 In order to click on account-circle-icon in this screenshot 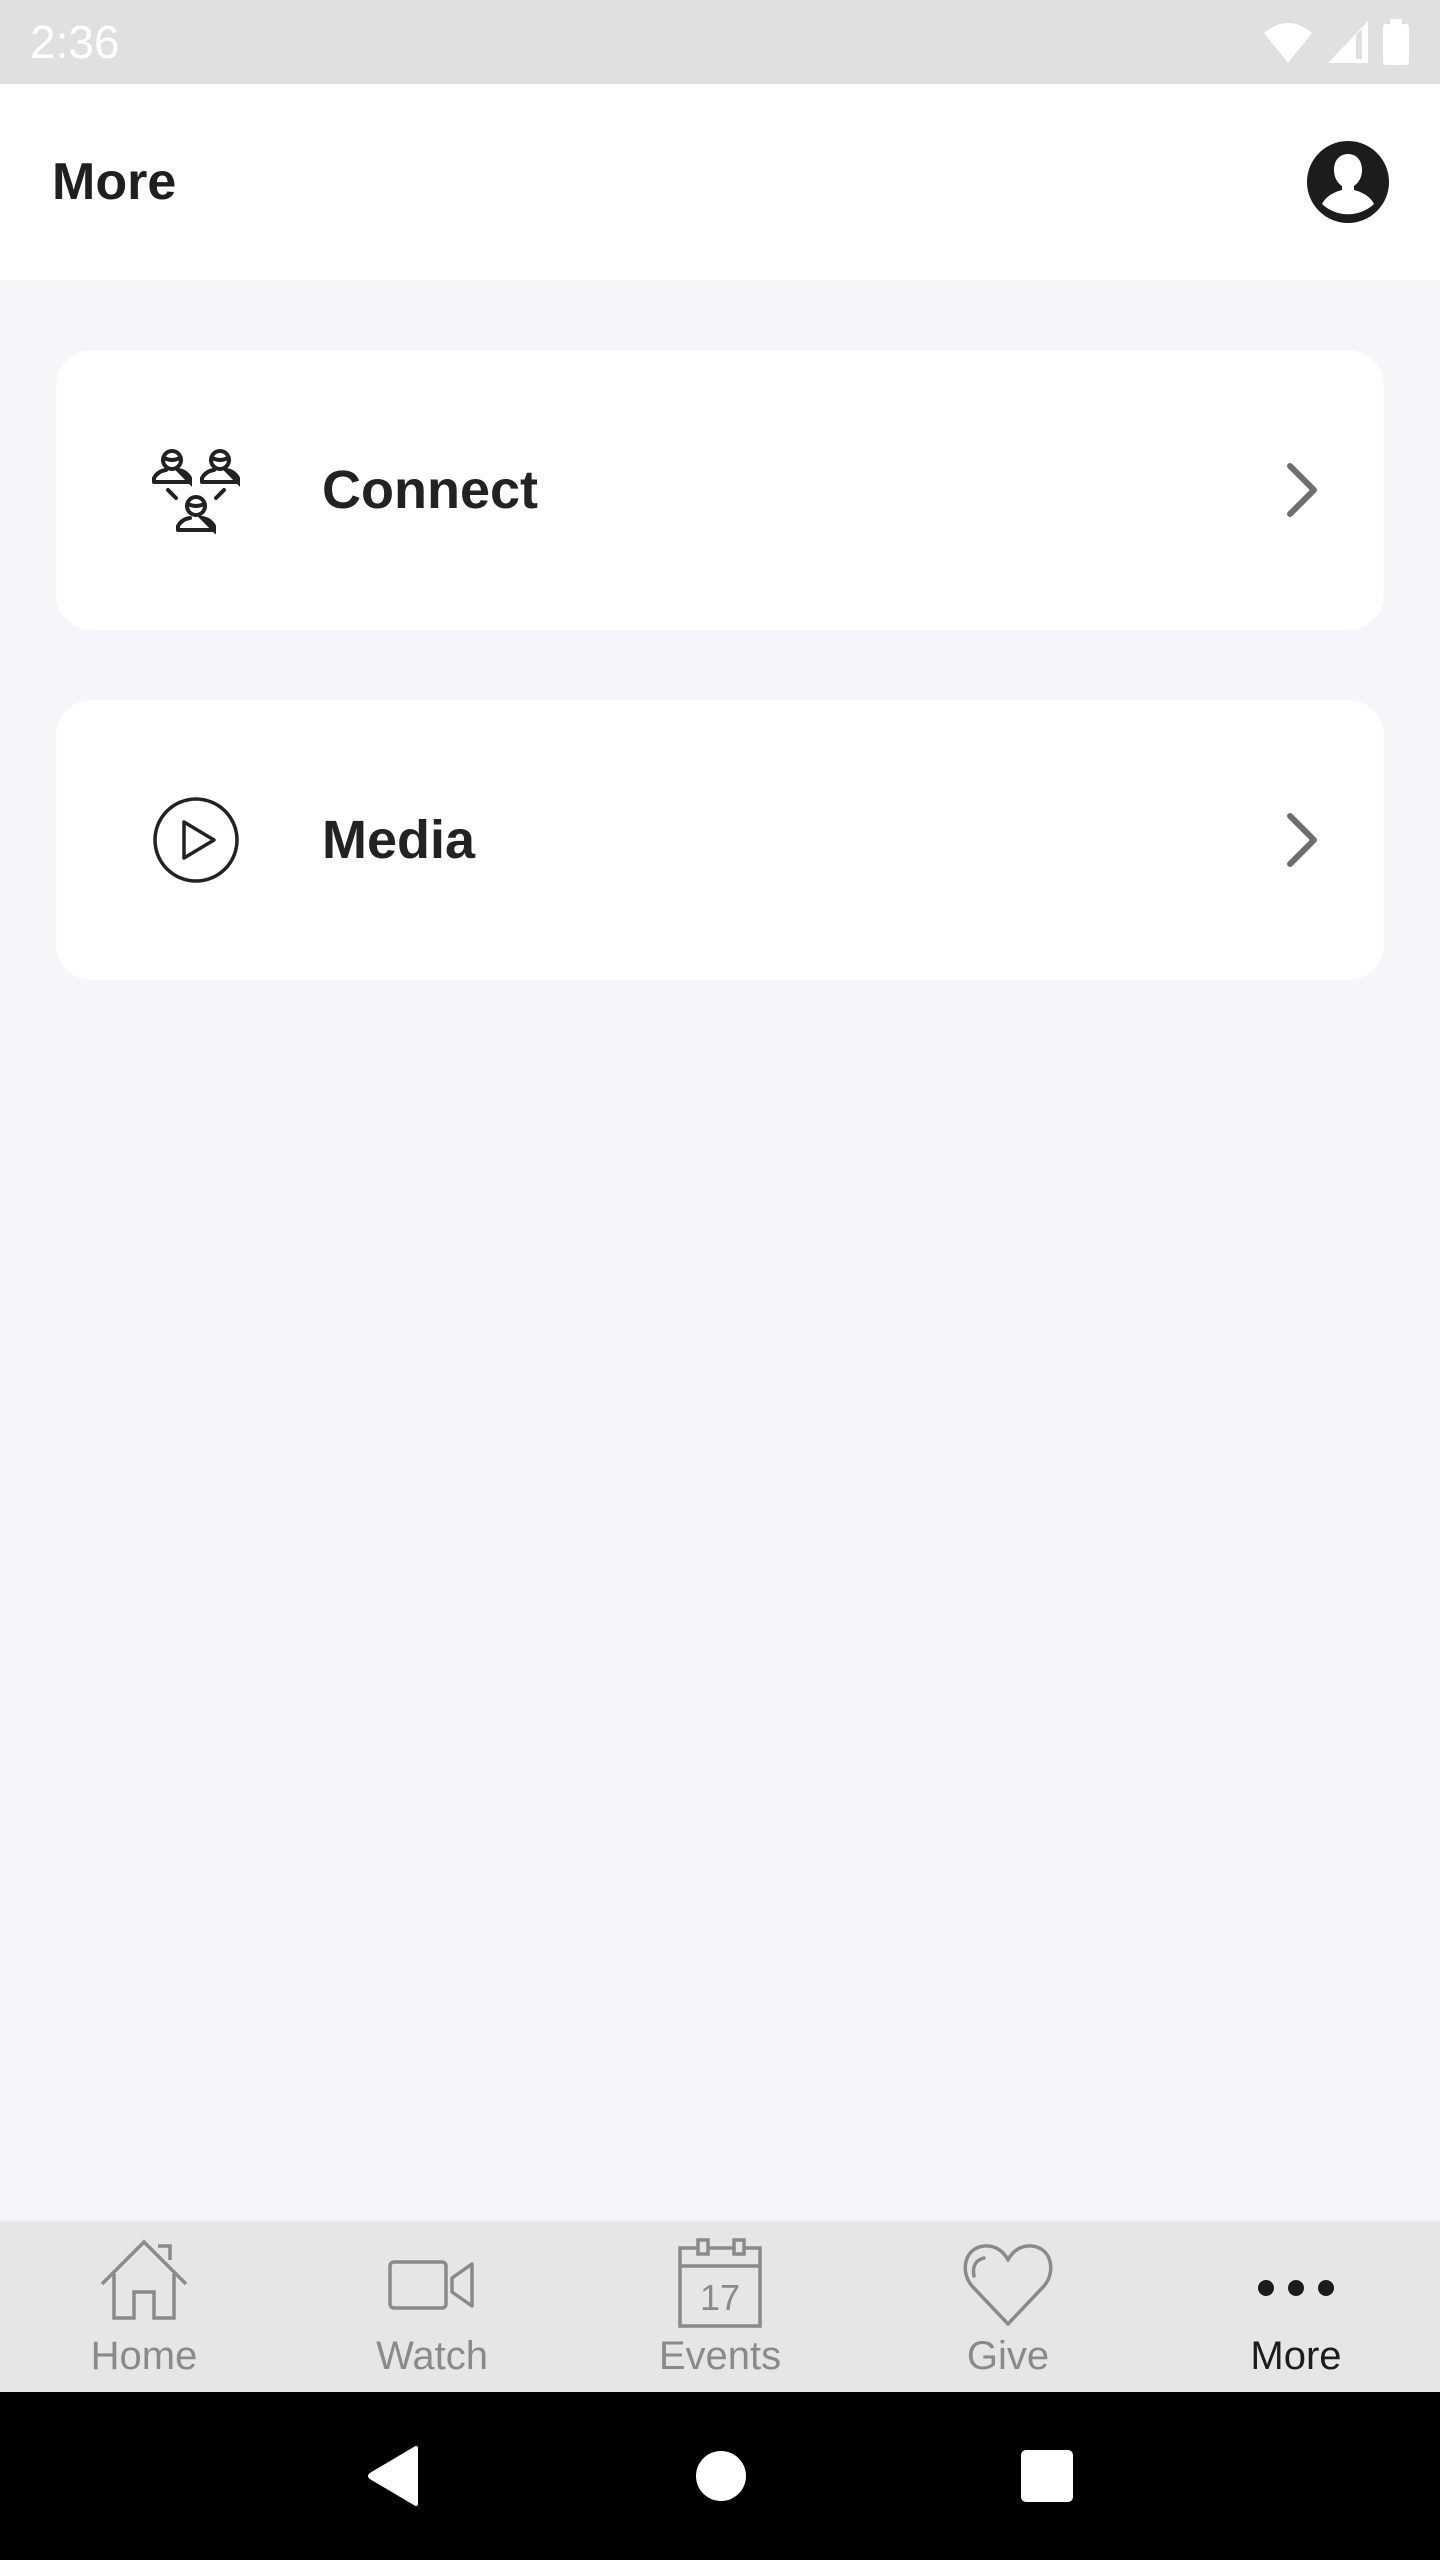, I will do `click(1348, 182)`.